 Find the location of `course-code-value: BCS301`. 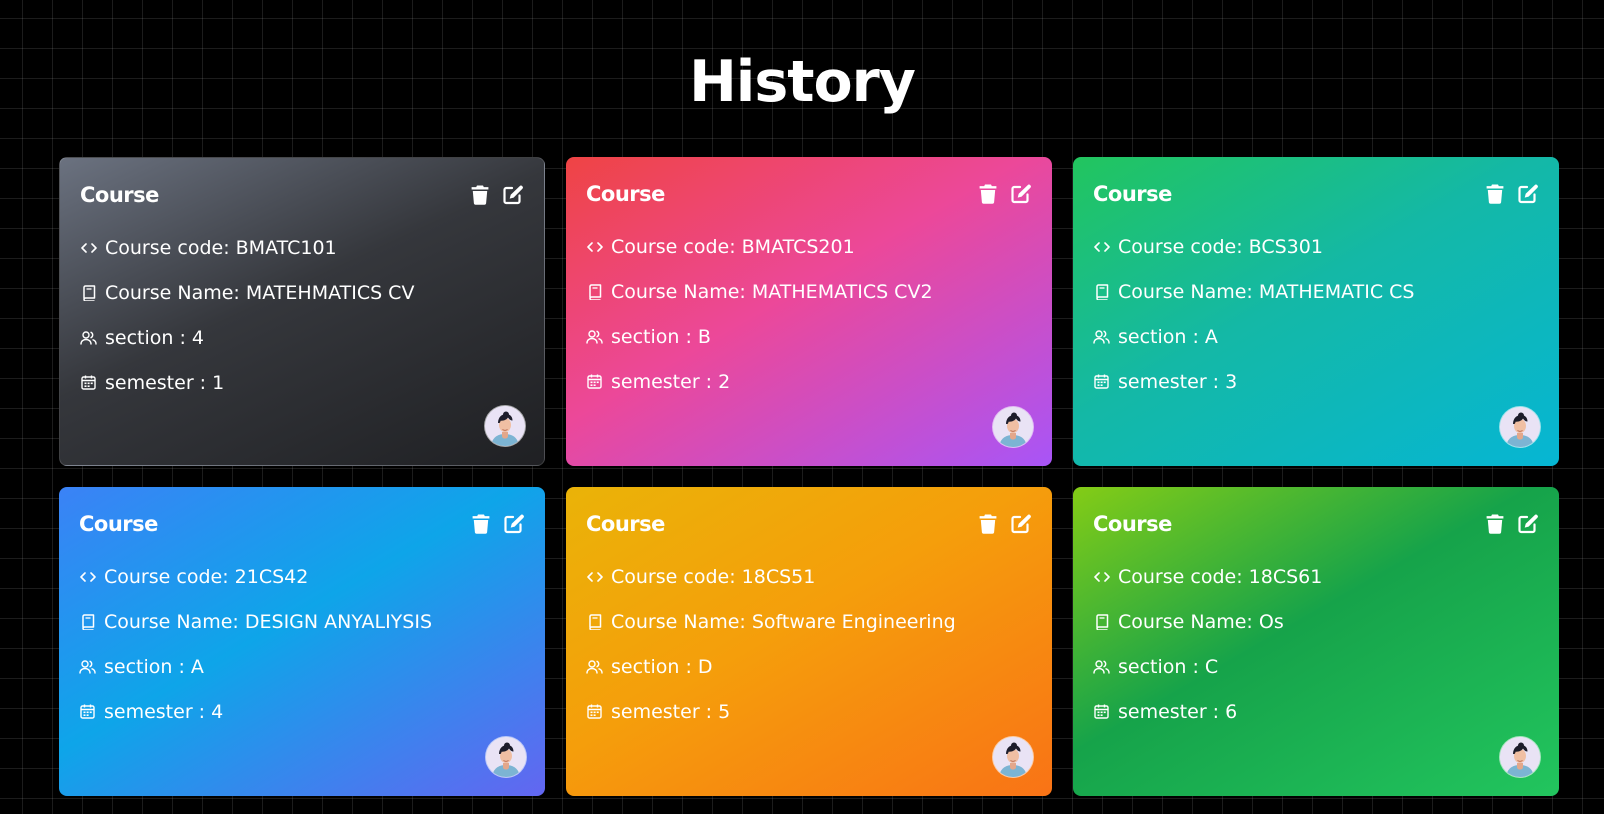

course-code-value: BCS301 is located at coordinates (1285, 246).